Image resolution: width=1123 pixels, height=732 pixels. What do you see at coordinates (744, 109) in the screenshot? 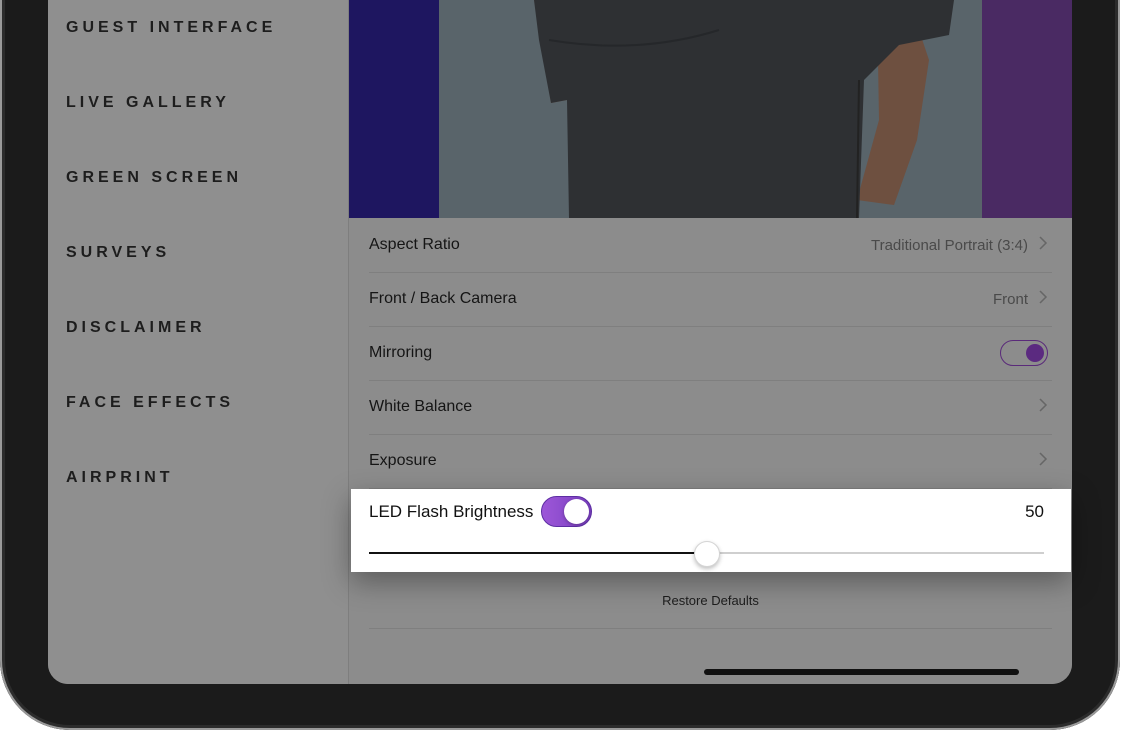
I see `person-image` at bounding box center [744, 109].